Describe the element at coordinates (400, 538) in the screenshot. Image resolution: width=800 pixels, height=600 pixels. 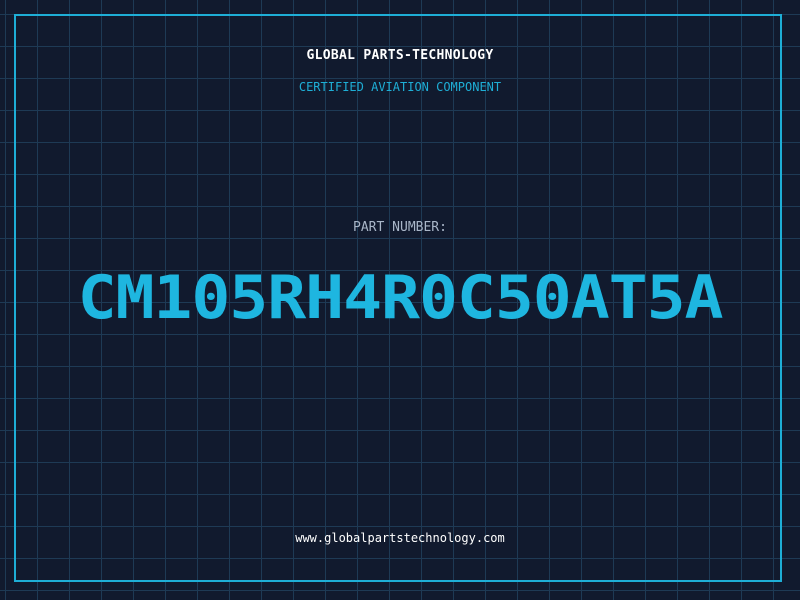
I see `website-url: www.globalpartstechnology.com` at that location.